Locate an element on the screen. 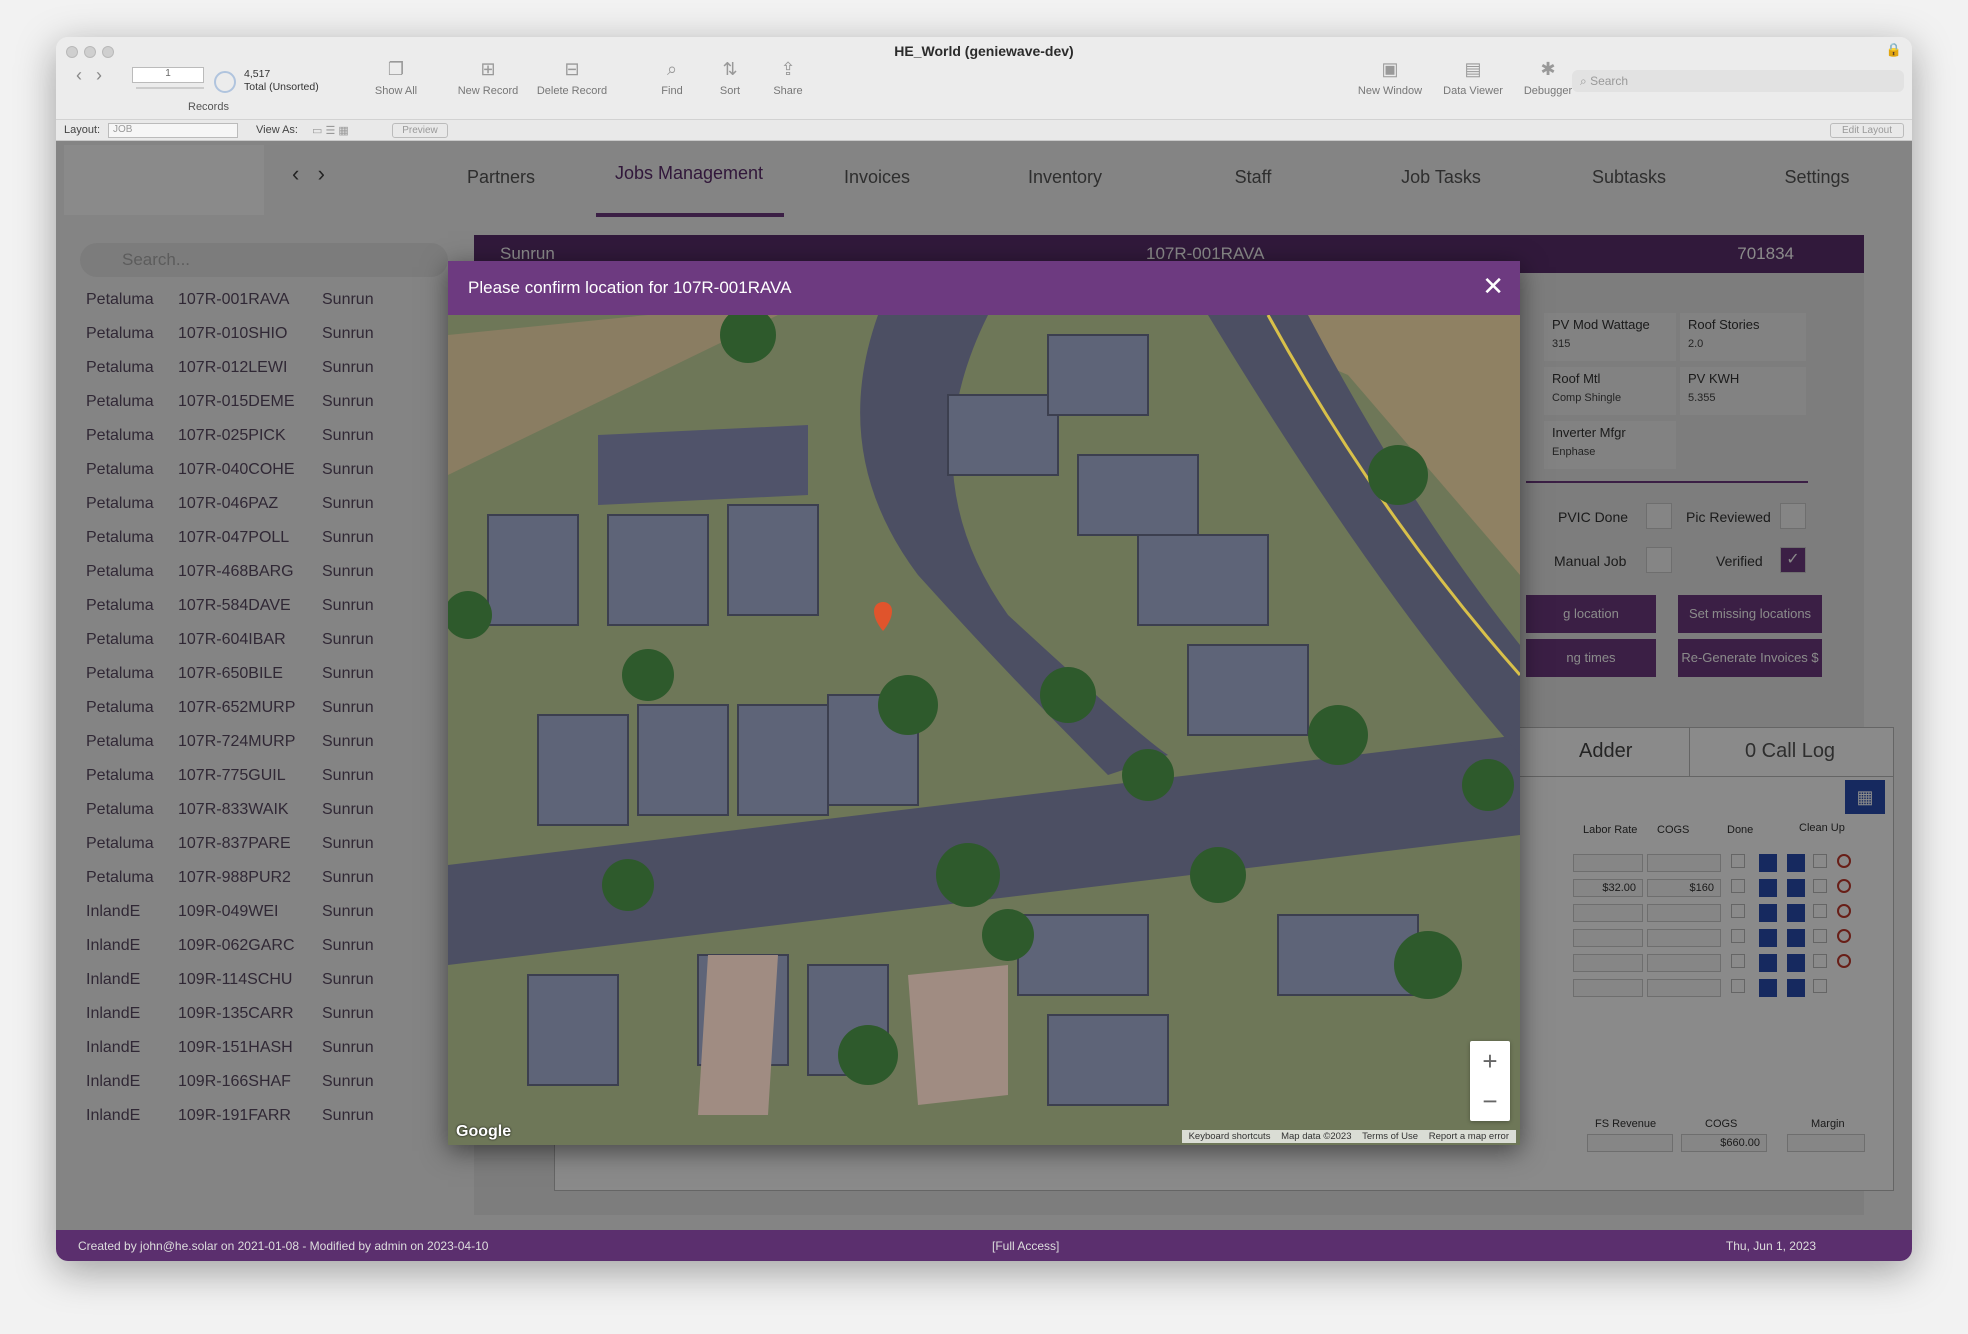 The height and width of the screenshot is (1334, 1968). footer-access: [Full Access] is located at coordinates (1026, 1246).